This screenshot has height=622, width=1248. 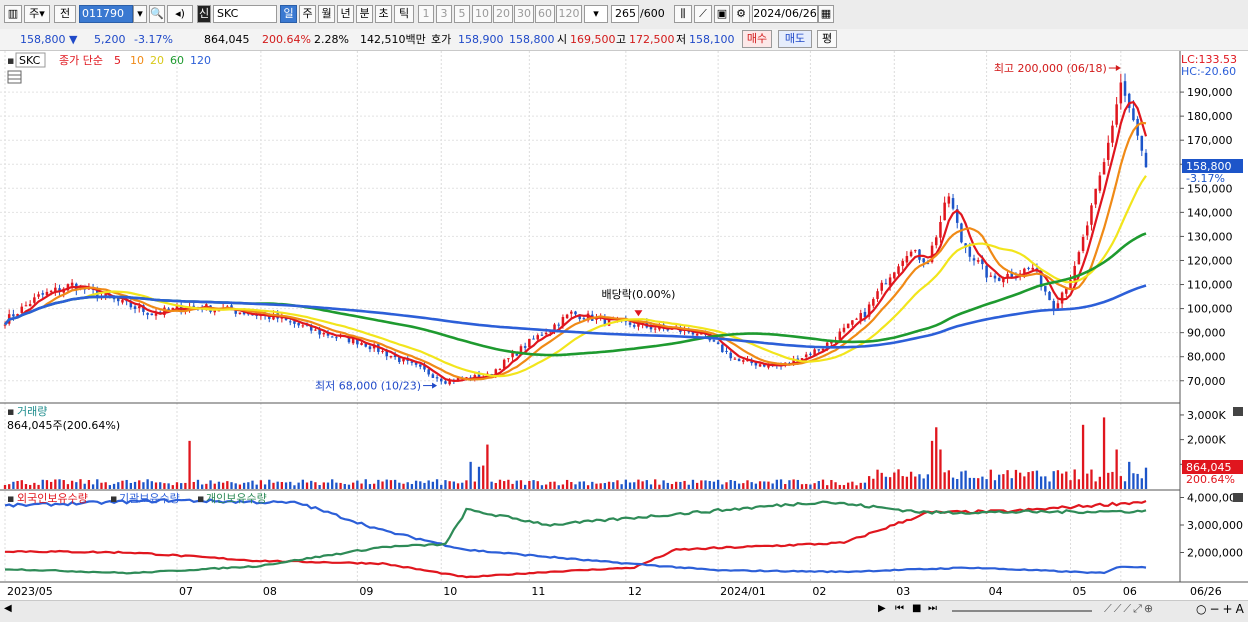 I want to click on tab-week: 주, so click(x=307, y=14).